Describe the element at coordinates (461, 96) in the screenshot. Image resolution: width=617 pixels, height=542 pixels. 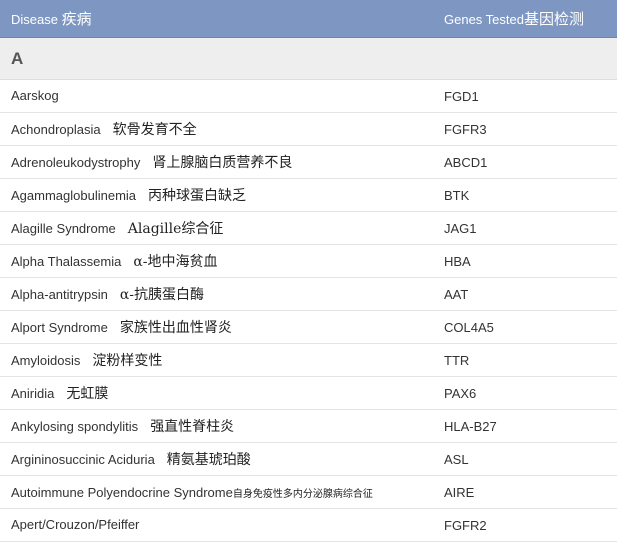
I see `gene-cell: FGD1` at that location.